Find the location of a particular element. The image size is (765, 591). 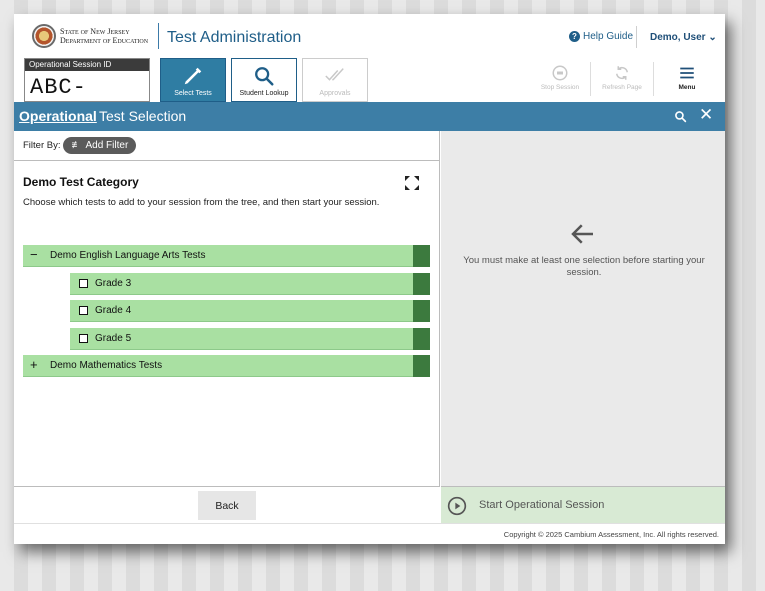

tree-node-label: Grade 5 is located at coordinates (113, 338).